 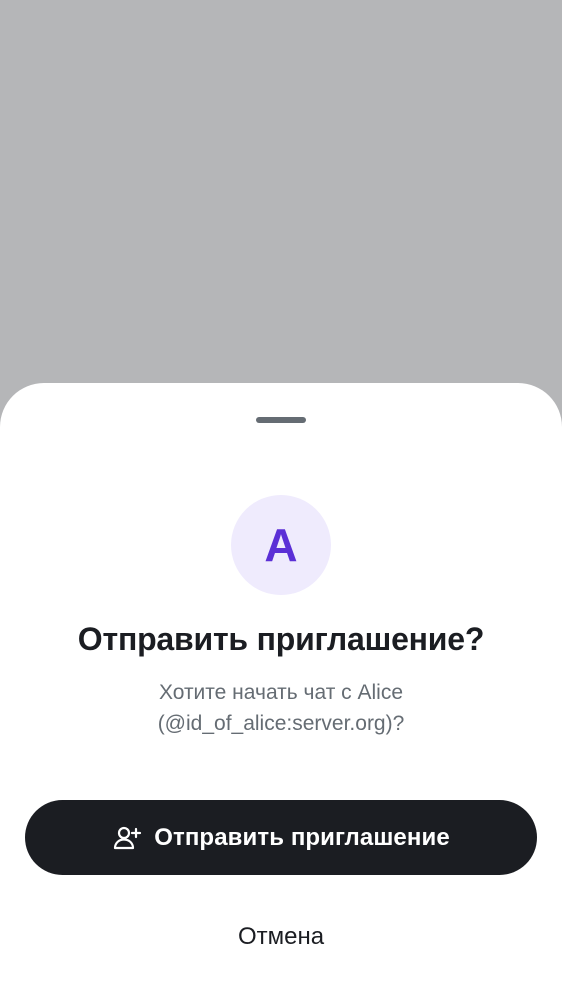 What do you see at coordinates (127, 838) in the screenshot?
I see `person-add-icon` at bounding box center [127, 838].